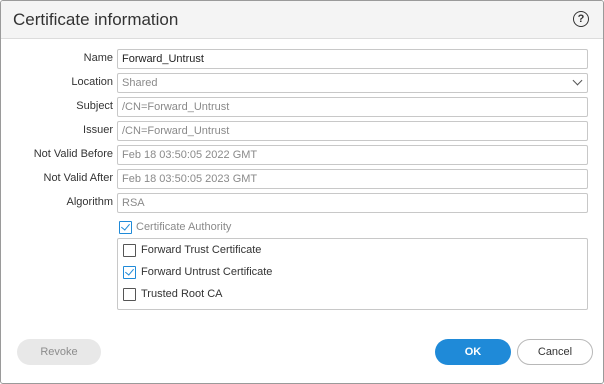  I want to click on not-valid-after-label: Not Valid After, so click(78, 178).